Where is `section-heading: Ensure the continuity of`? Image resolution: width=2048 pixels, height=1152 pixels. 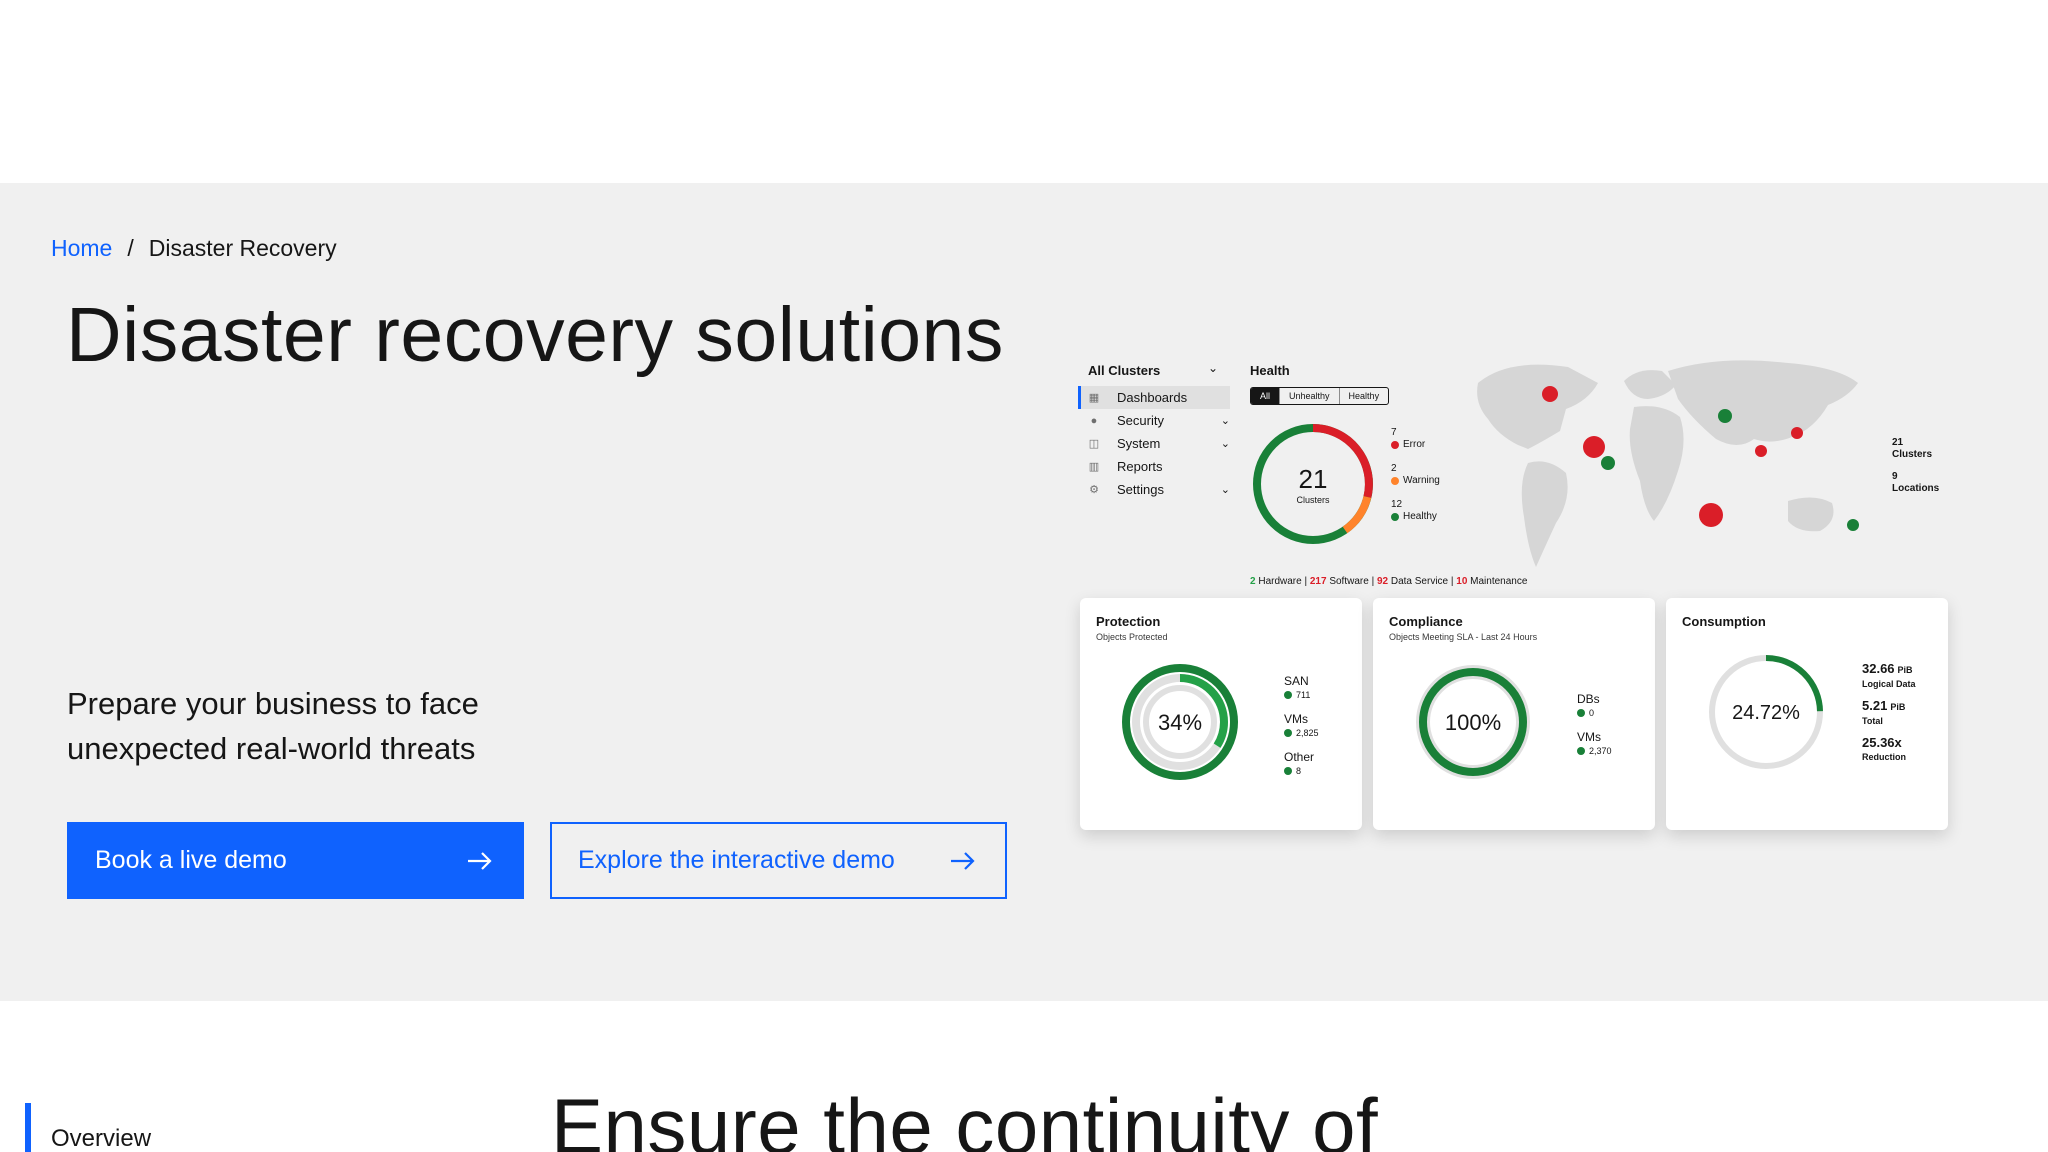
section-heading: Ensure the continuity of is located at coordinates (965, 1117).